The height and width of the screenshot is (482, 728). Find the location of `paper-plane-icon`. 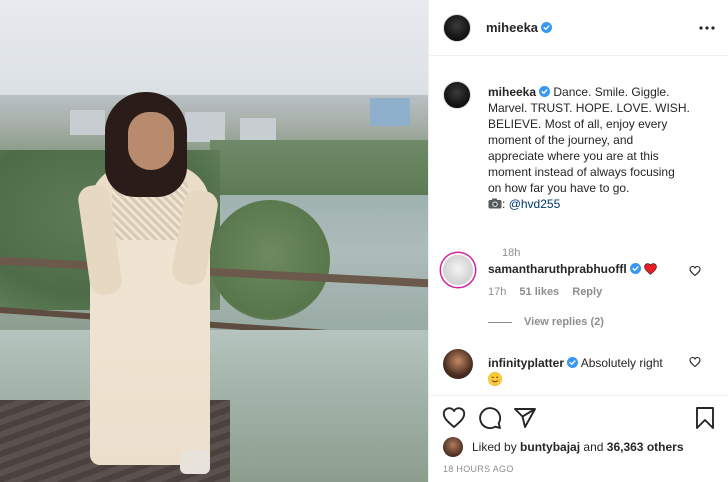

paper-plane-icon is located at coordinates (525, 418).